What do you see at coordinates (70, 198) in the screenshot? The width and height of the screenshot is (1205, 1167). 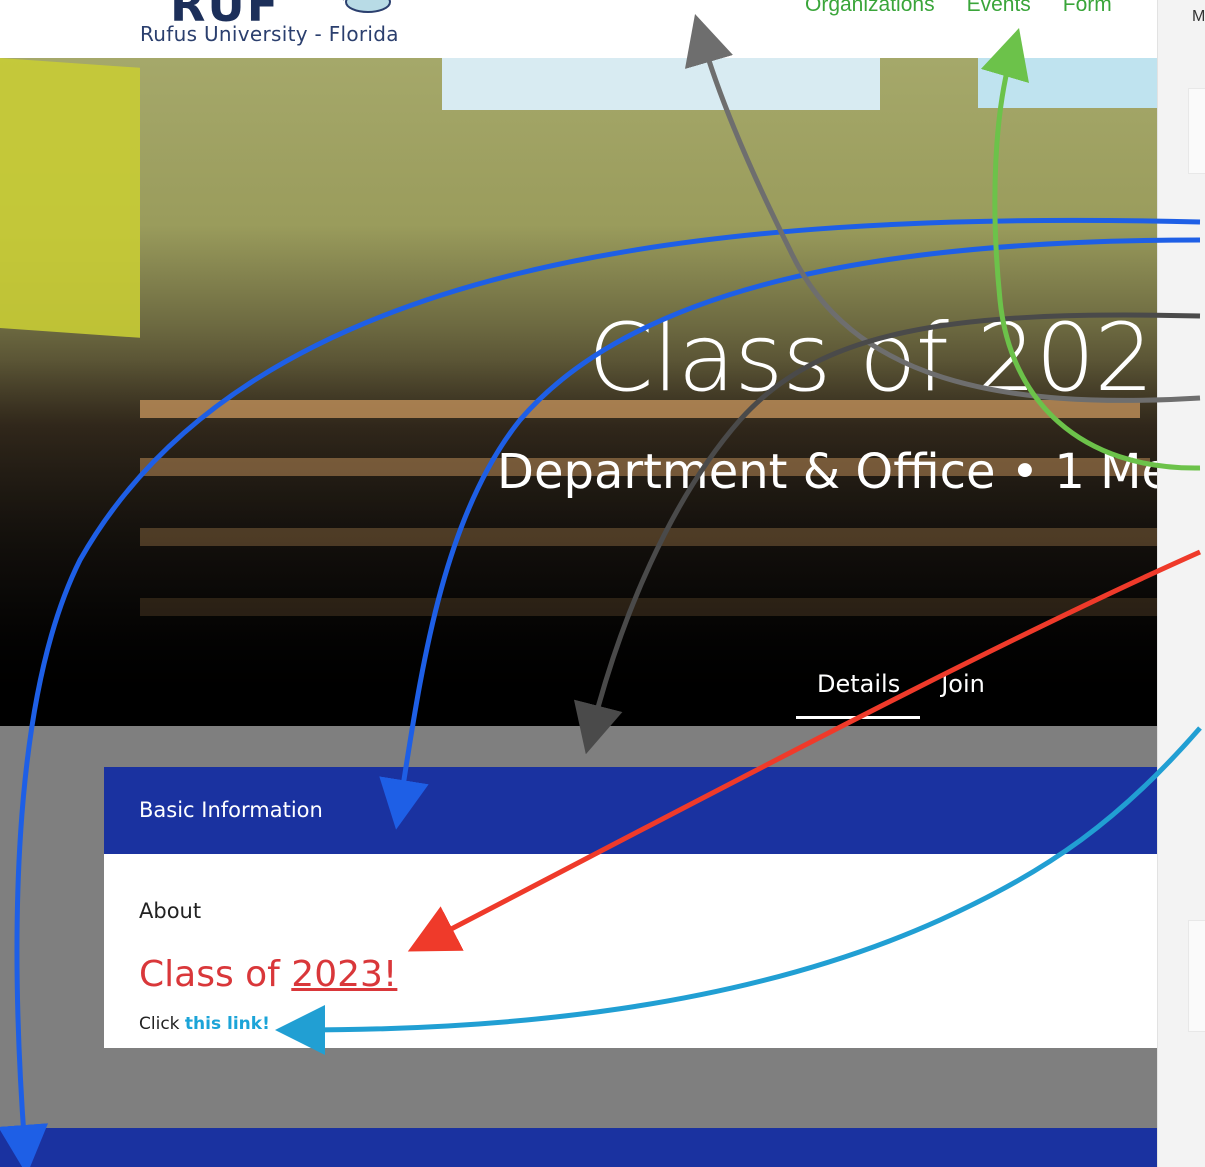 I see `hero-background-wall` at bounding box center [70, 198].